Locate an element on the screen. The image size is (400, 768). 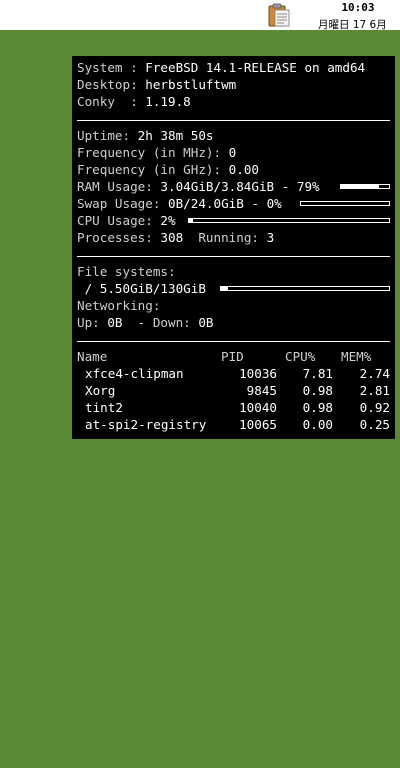
clock-date: 月曜日 17 6月 is located at coordinates (359, 24).